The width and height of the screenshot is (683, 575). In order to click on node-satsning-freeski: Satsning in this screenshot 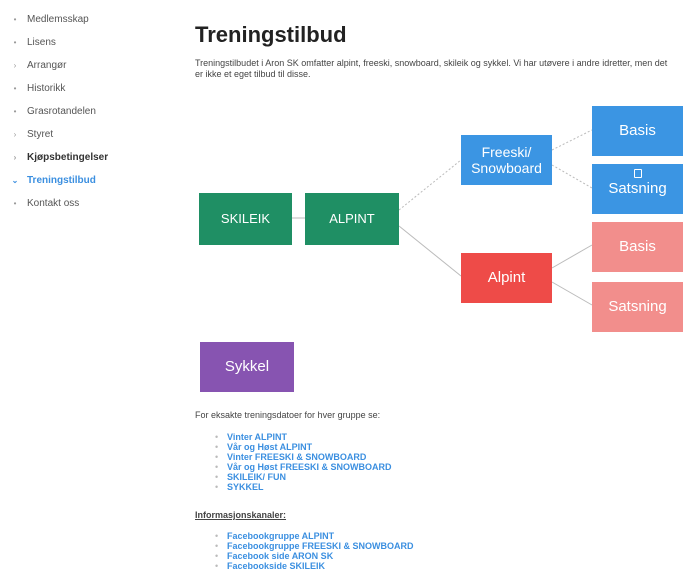, I will do `click(637, 189)`.